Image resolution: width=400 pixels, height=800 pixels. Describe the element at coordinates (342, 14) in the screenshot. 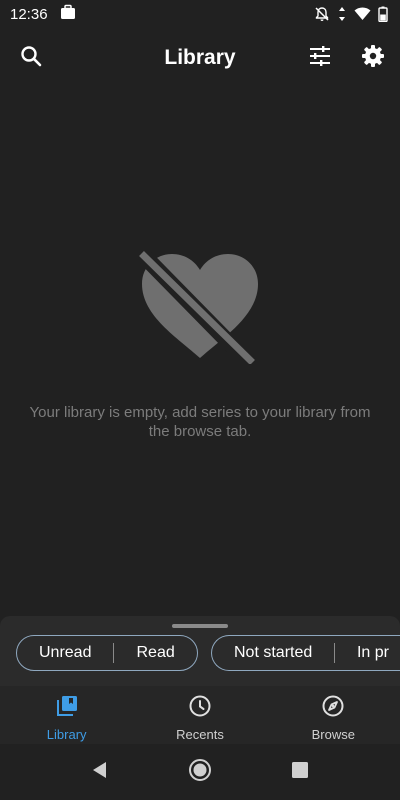

I see `data-arrows-icon` at that location.